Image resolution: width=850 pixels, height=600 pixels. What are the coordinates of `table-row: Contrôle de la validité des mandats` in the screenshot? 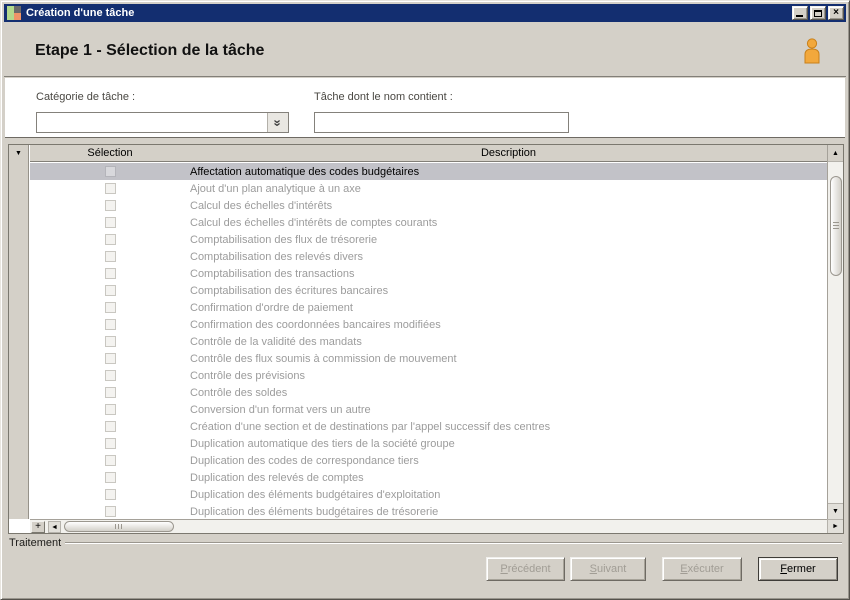 It's located at (428, 341).